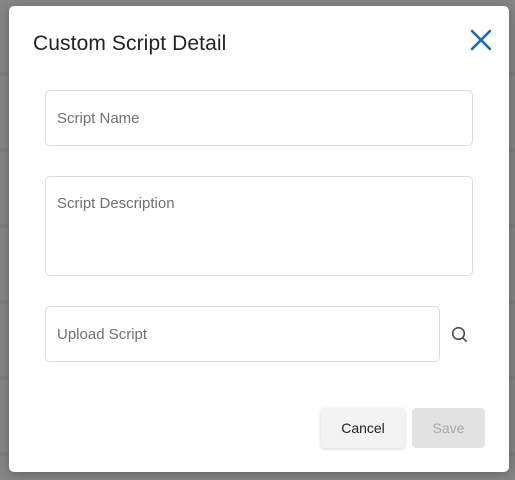 The height and width of the screenshot is (480, 515). I want to click on close-button, so click(481, 40).